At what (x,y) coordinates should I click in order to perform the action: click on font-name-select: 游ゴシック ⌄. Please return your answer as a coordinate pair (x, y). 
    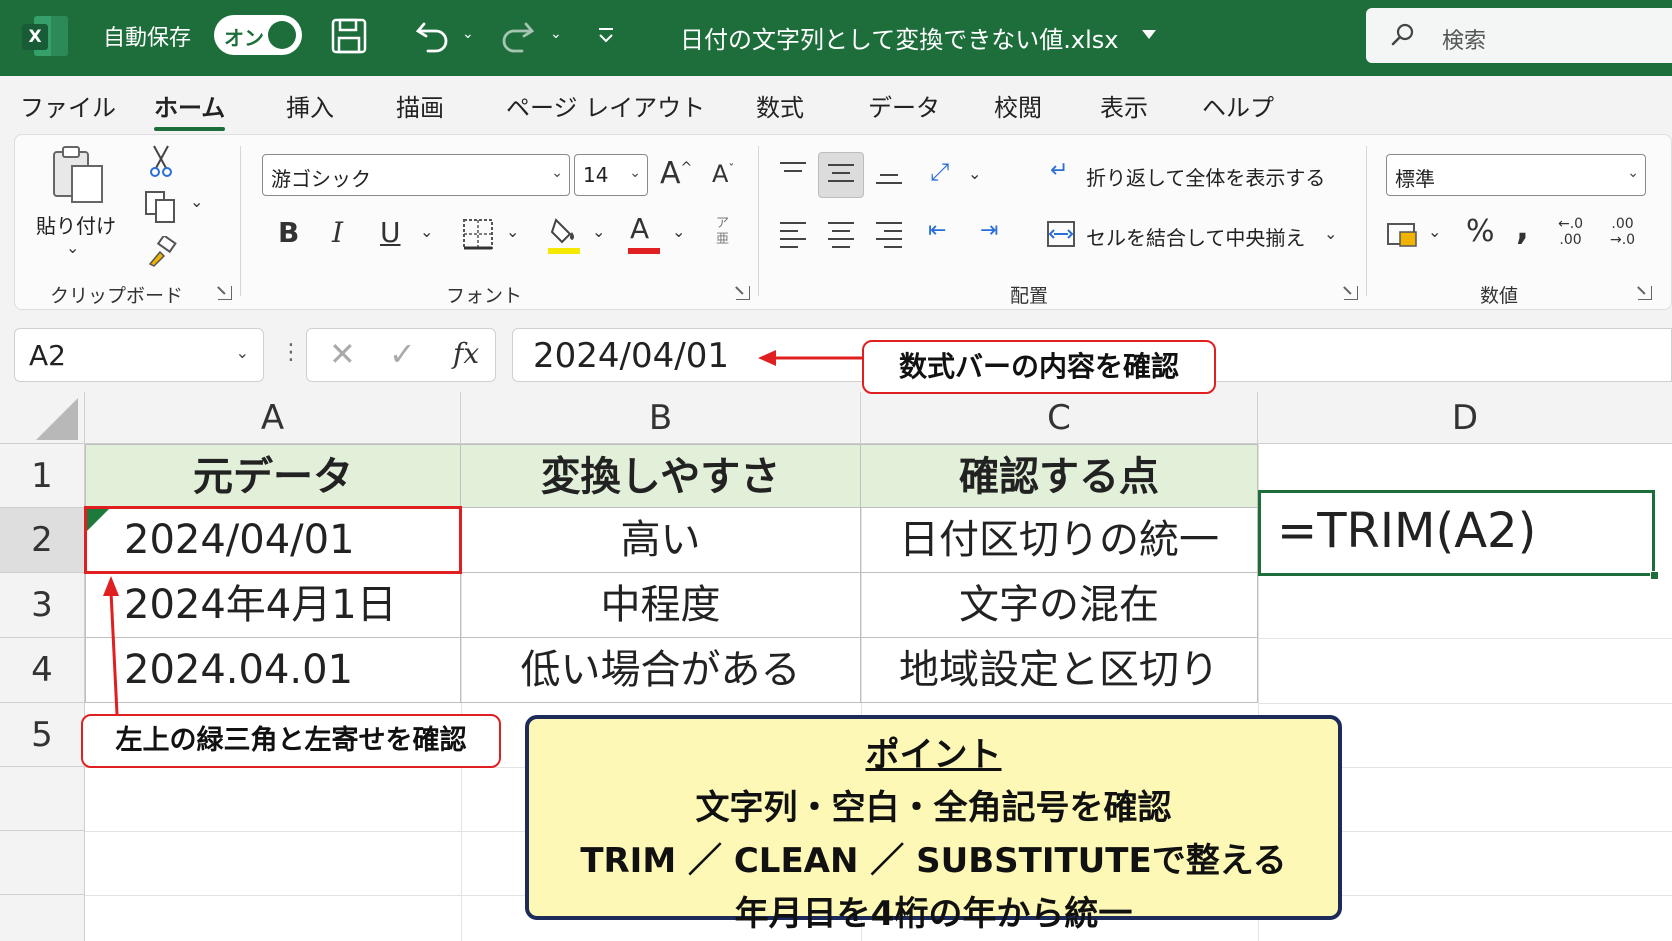
    Looking at the image, I should click on (416, 175).